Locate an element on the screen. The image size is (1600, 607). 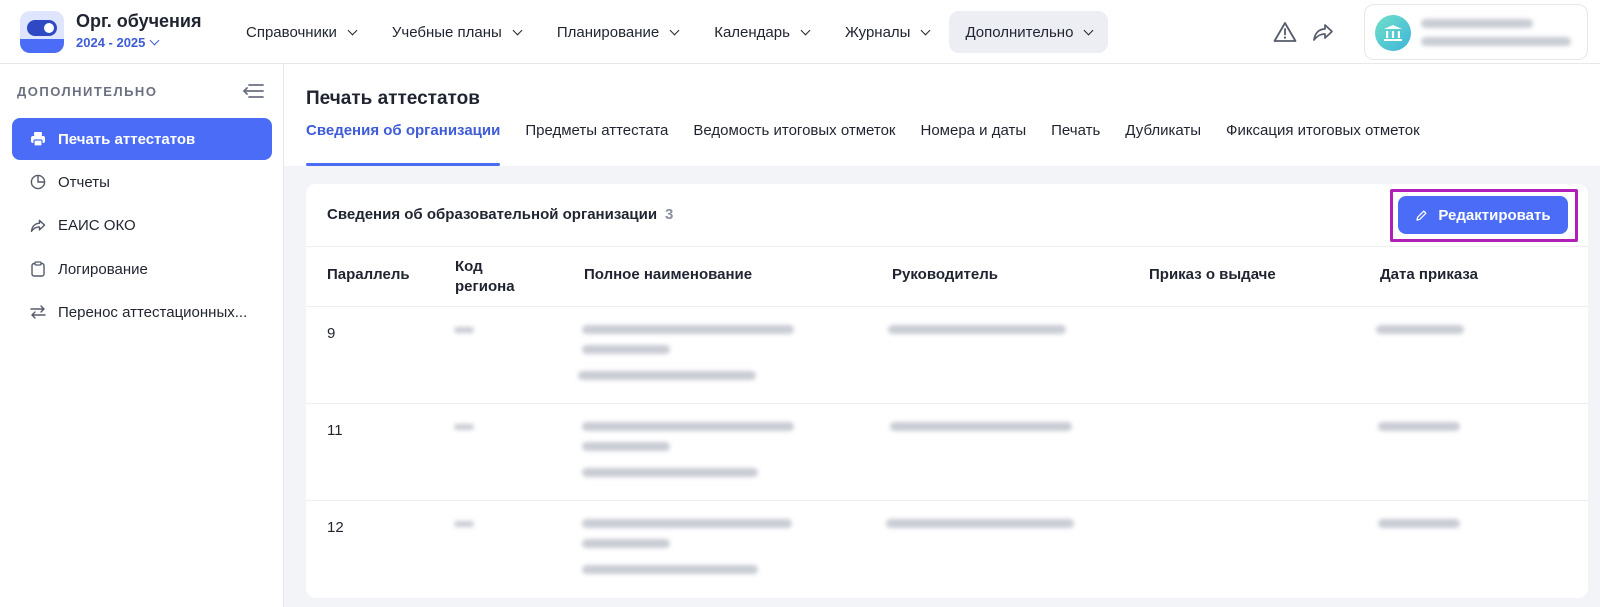
column-parallel: Параллель is located at coordinates (368, 274).